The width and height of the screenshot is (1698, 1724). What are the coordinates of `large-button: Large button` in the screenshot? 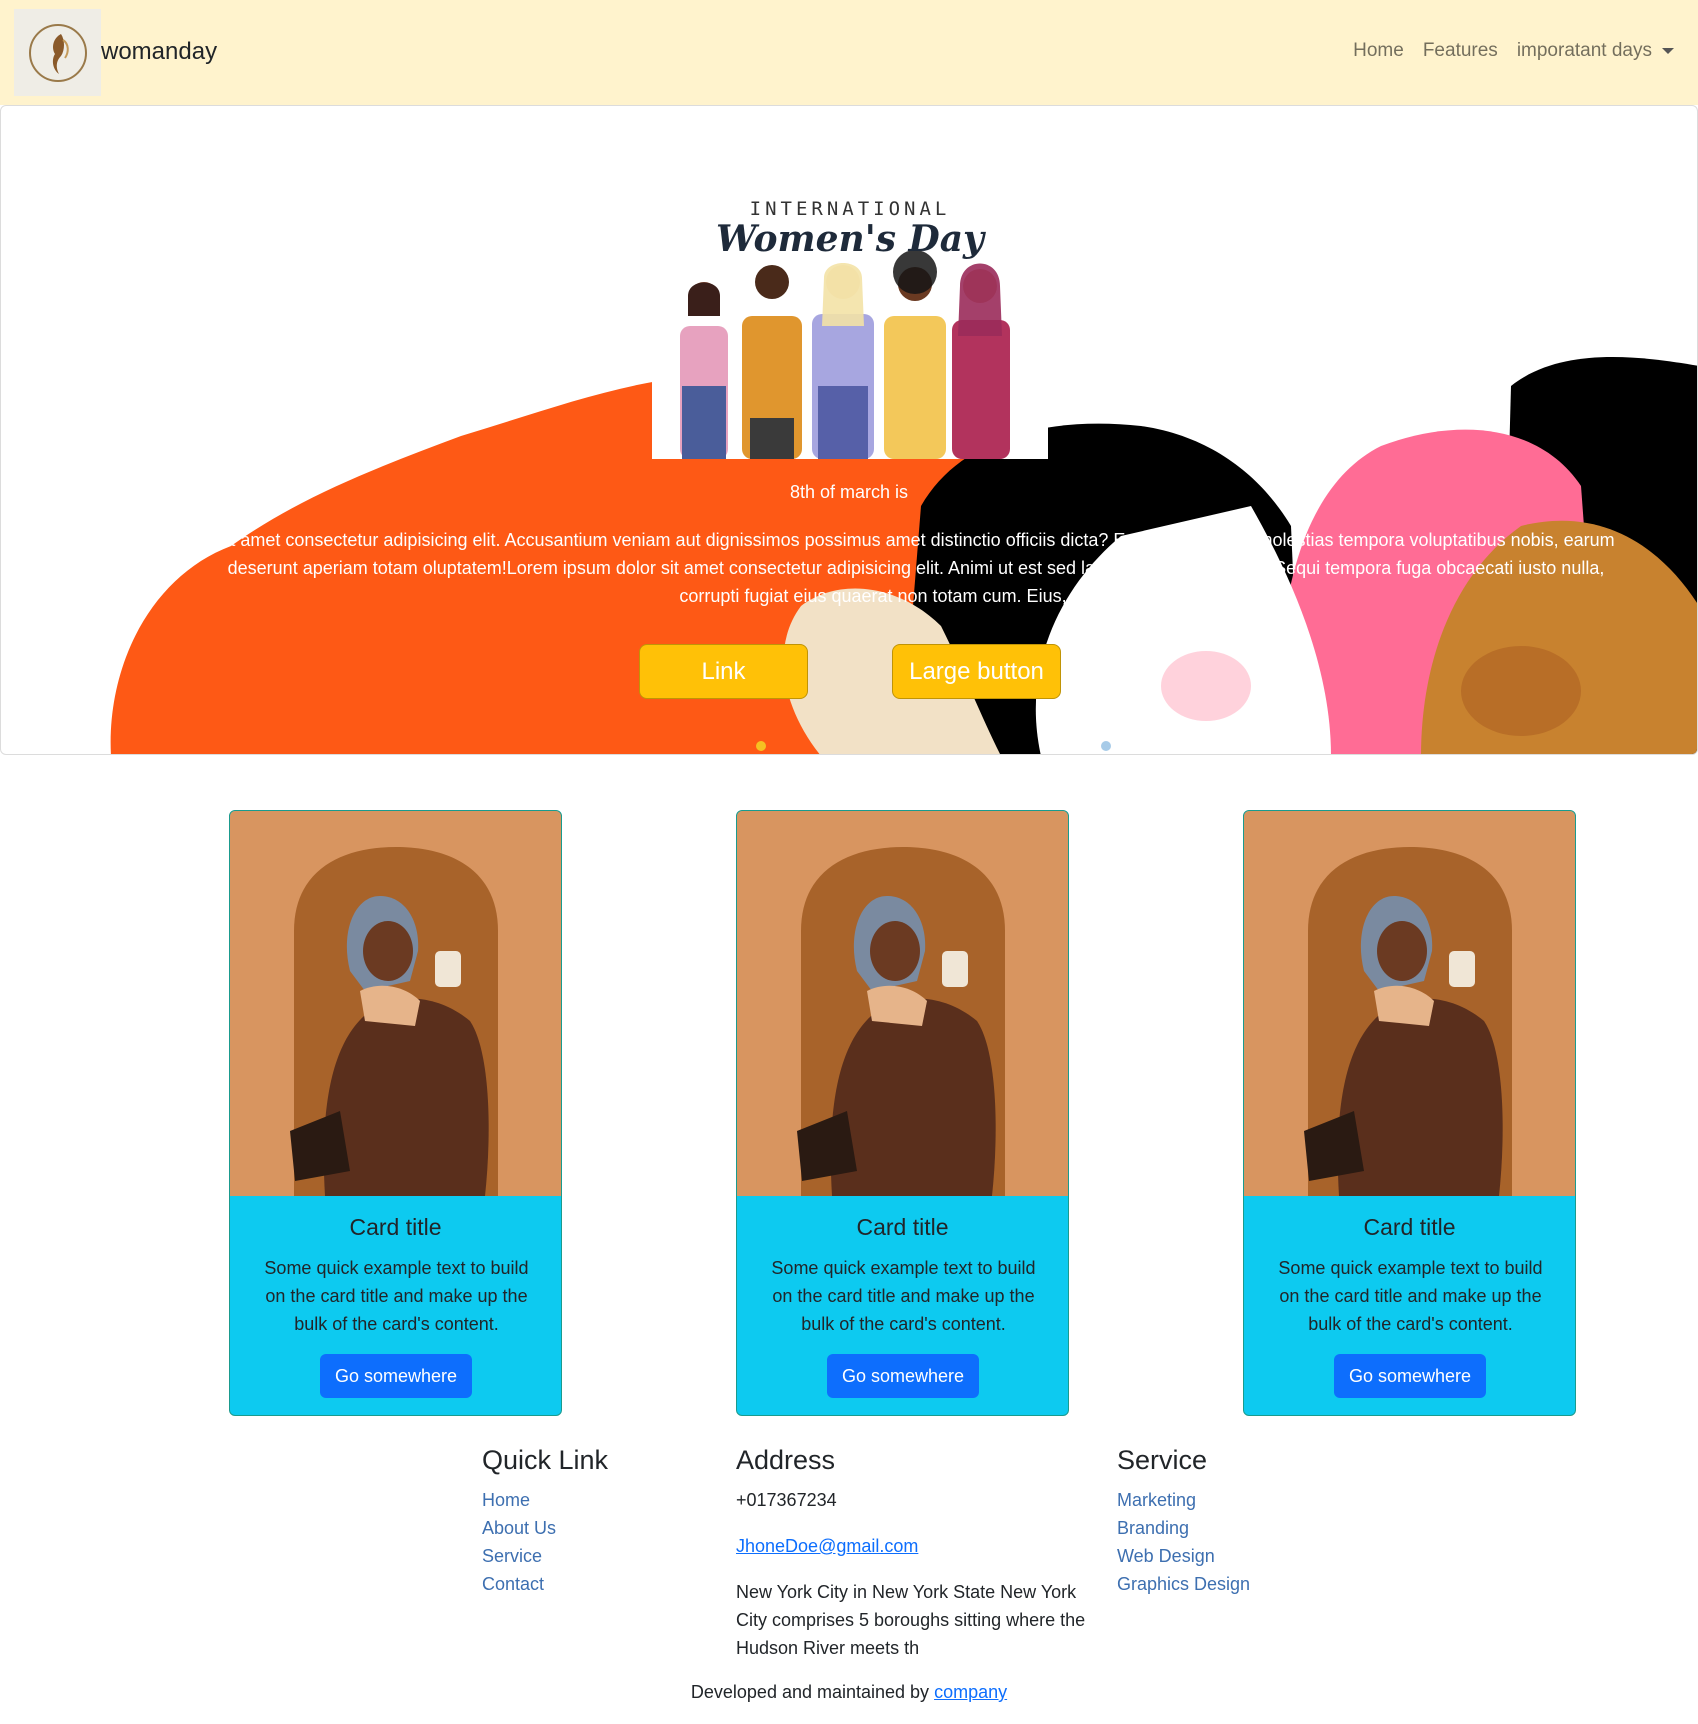 It's located at (976, 671).